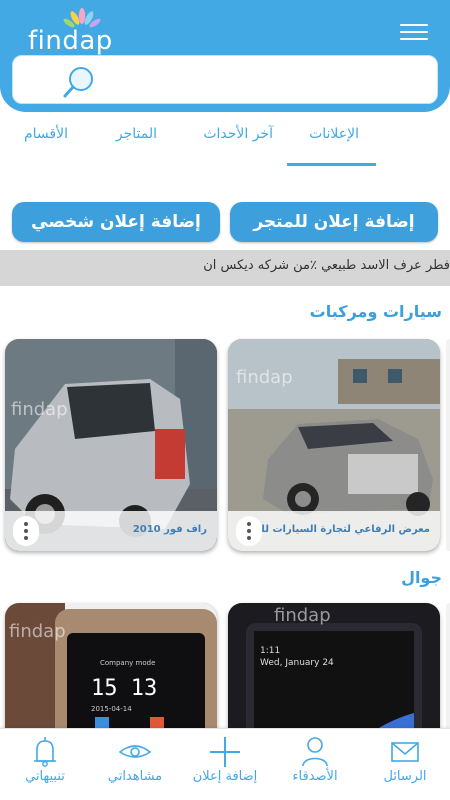 Image resolution: width=450 pixels, height=800 pixels. Describe the element at coordinates (334, 222) in the screenshot. I see `add-store-ad-button: إضافة إعلان للمتجر` at that location.